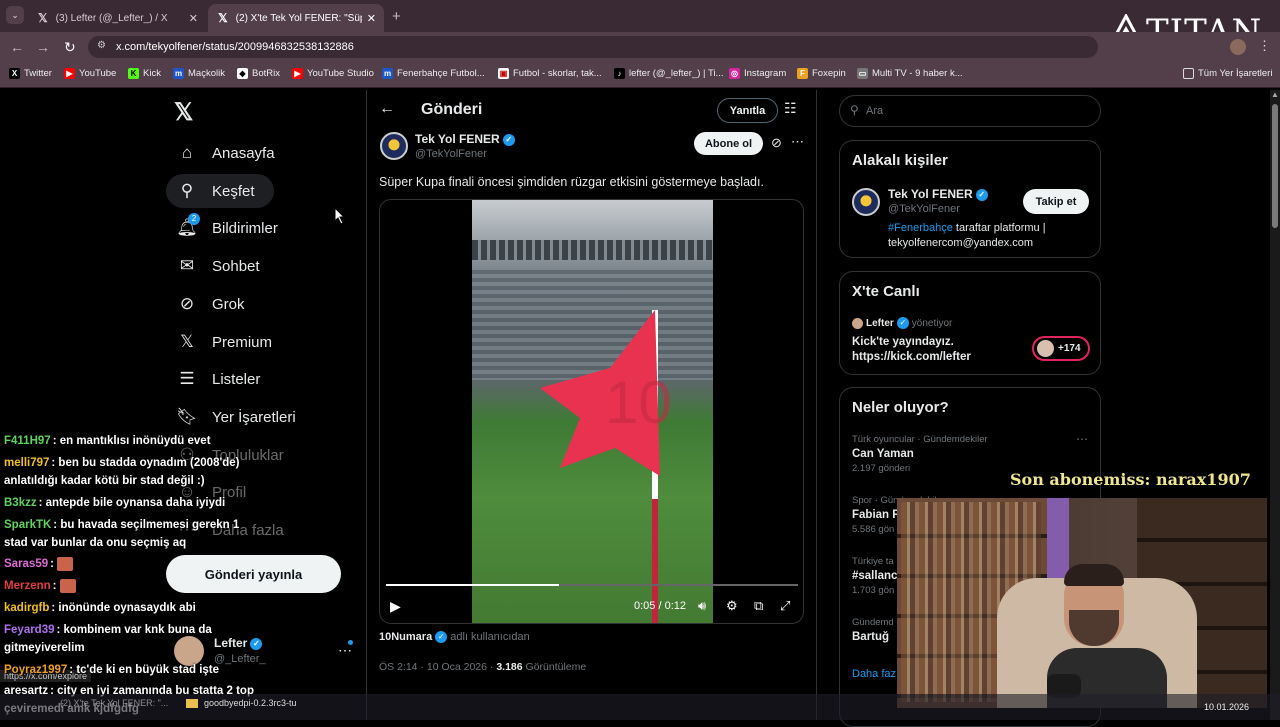 Image resolution: width=1280 pixels, height=727 pixels. What do you see at coordinates (220, 191) in the screenshot?
I see `nav-explore: ⚲ Keşfet` at bounding box center [220, 191].